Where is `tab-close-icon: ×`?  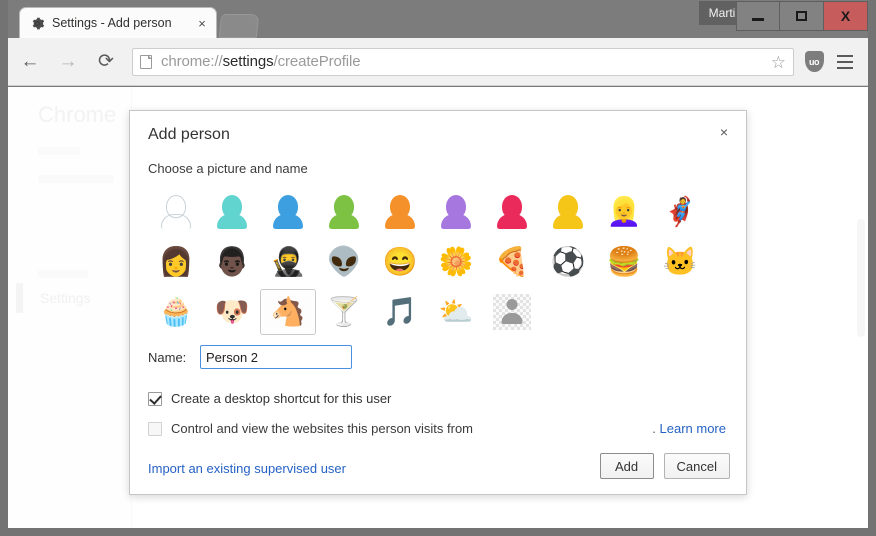 tab-close-icon: × is located at coordinates (202, 23).